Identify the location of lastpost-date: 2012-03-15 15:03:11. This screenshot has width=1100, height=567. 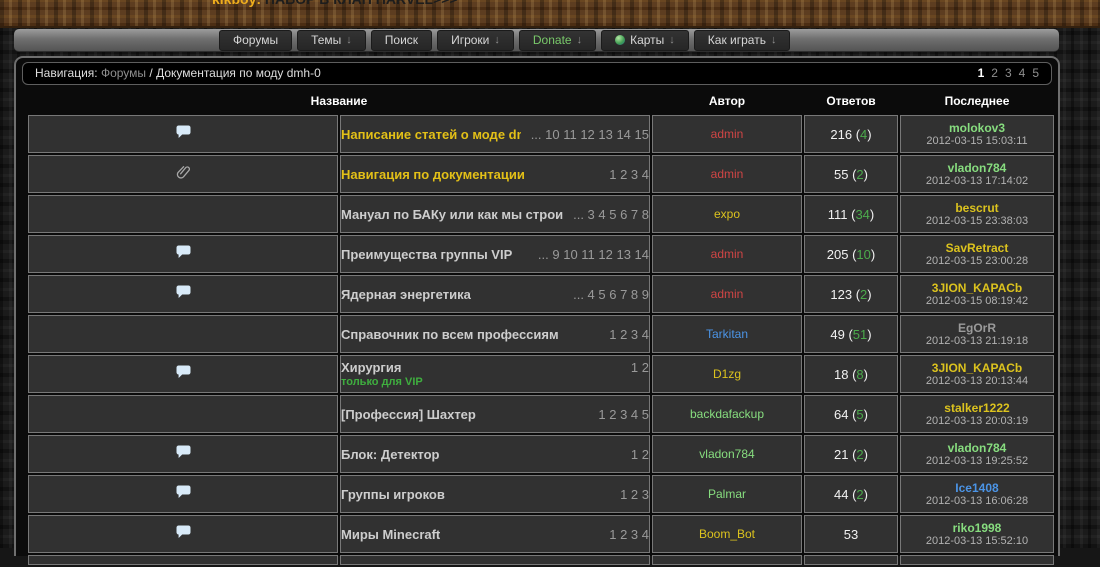
(977, 140).